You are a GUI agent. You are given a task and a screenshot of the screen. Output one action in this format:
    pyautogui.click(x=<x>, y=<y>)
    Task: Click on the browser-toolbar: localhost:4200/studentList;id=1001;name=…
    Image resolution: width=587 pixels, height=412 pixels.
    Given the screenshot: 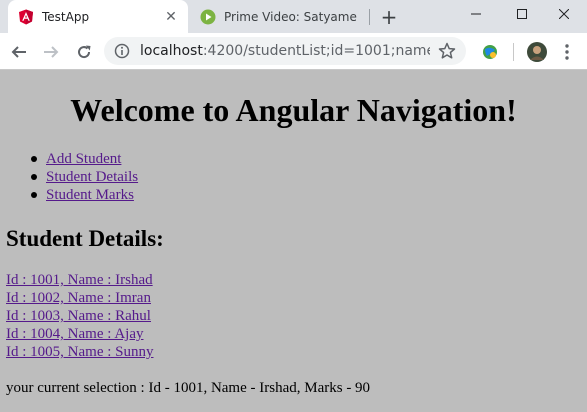 What is the action you would take?
    pyautogui.click(x=293, y=51)
    